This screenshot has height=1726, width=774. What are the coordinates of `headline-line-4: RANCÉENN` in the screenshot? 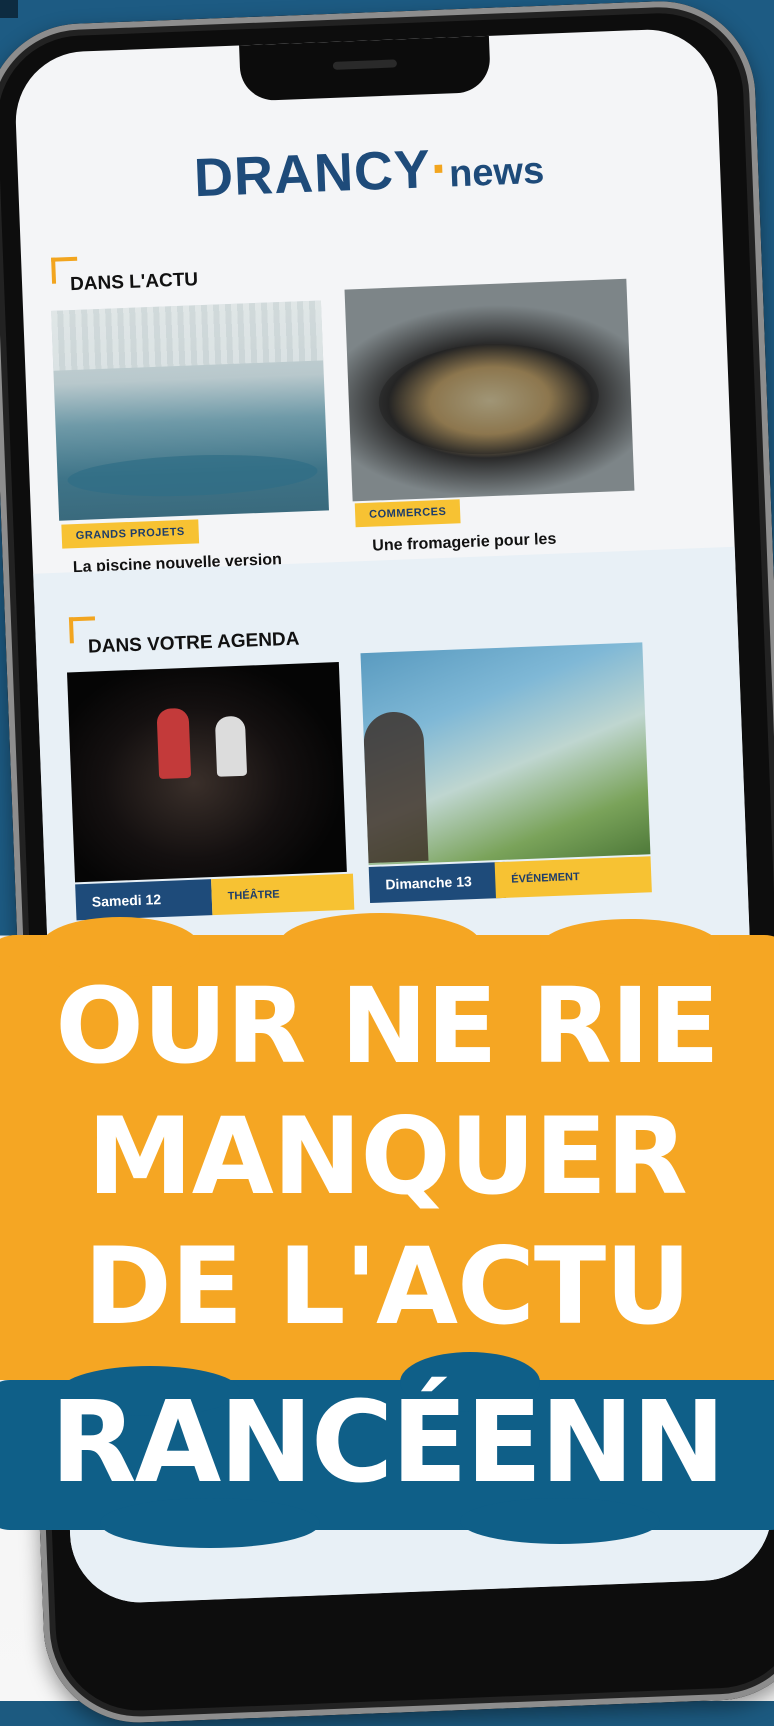 It's located at (387, 1443).